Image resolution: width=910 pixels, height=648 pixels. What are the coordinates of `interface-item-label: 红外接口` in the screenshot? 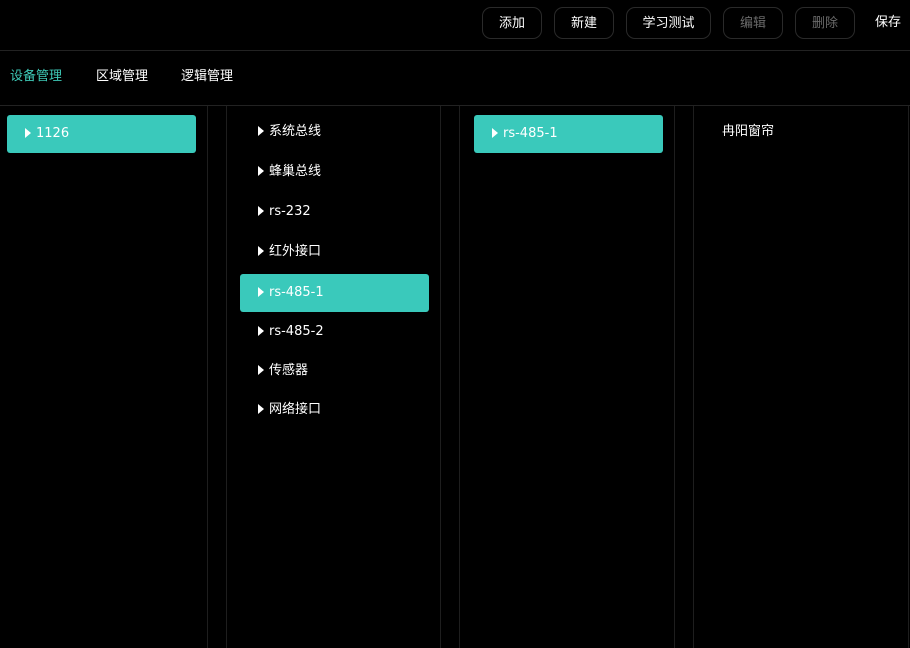 It's located at (295, 251).